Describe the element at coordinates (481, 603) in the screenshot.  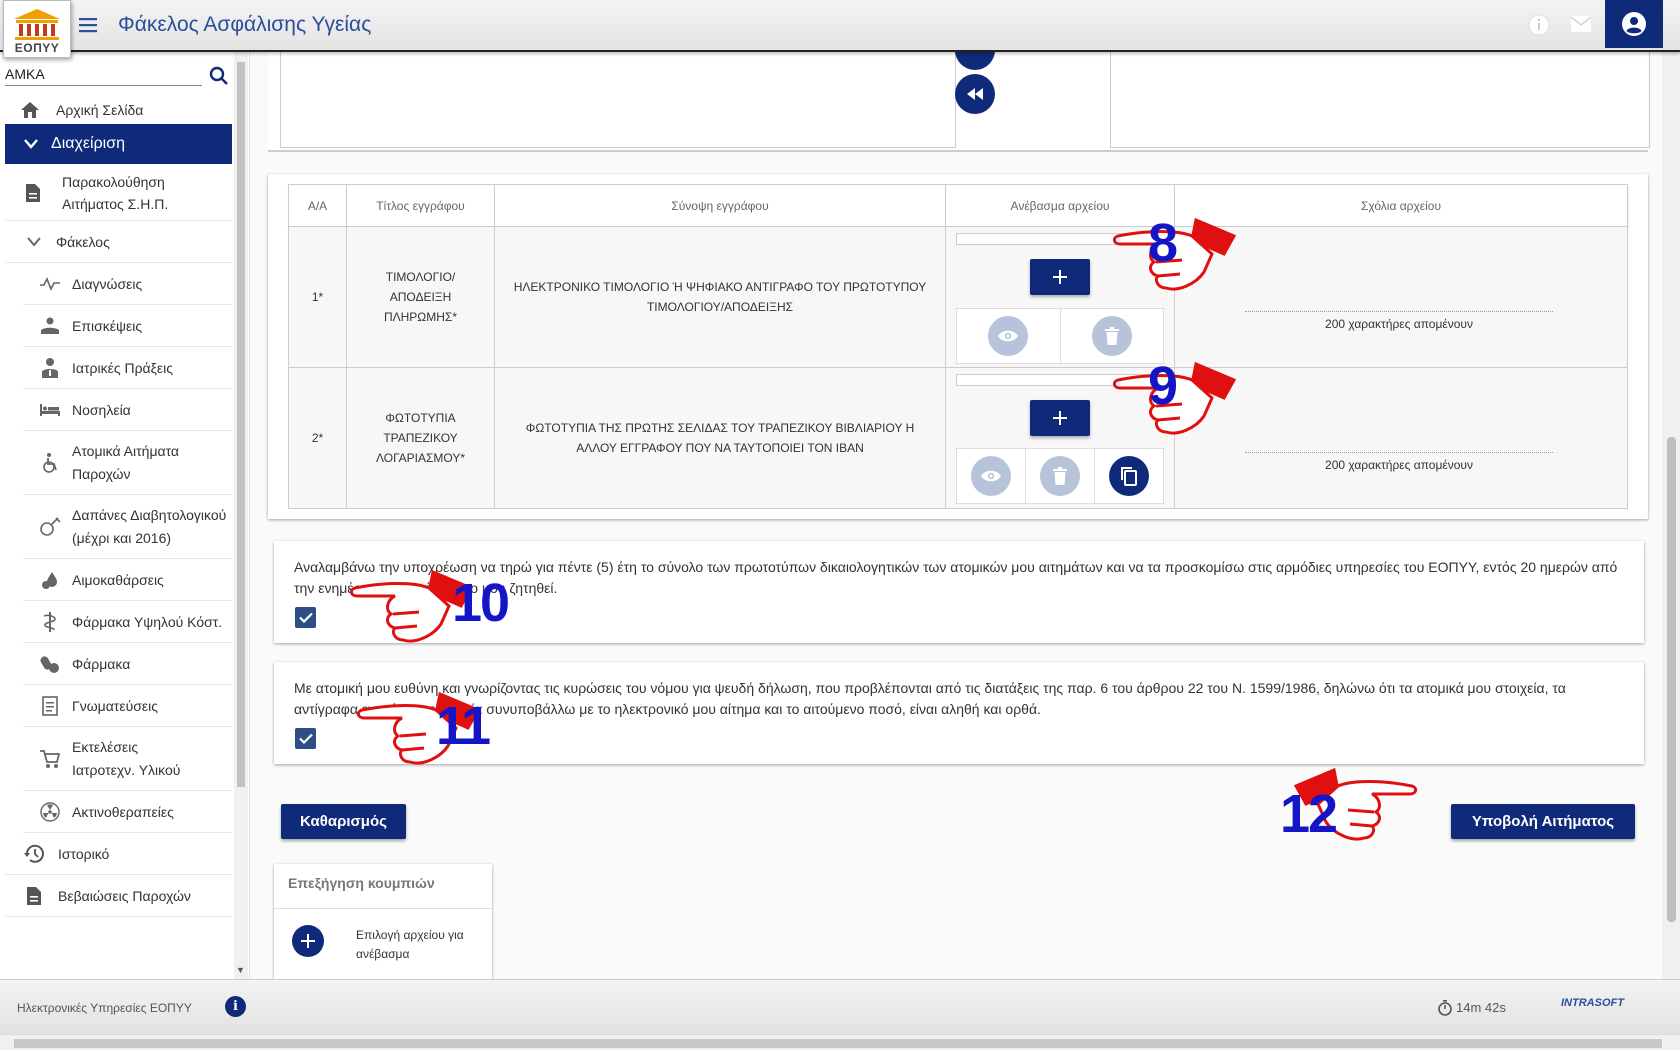
I see `annotation-number: 10` at that location.